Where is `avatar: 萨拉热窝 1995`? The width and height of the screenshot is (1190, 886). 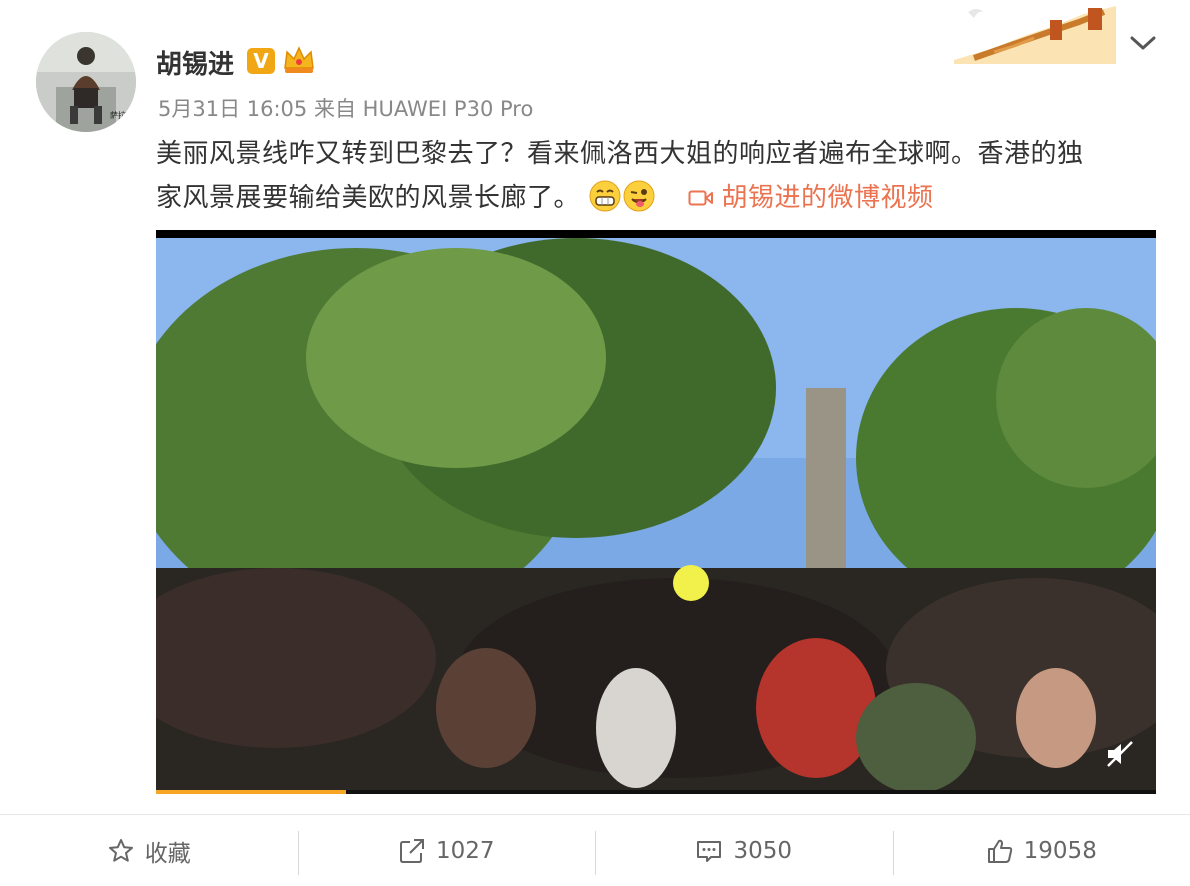
avatar: 萨拉热窝 1995 is located at coordinates (86, 82).